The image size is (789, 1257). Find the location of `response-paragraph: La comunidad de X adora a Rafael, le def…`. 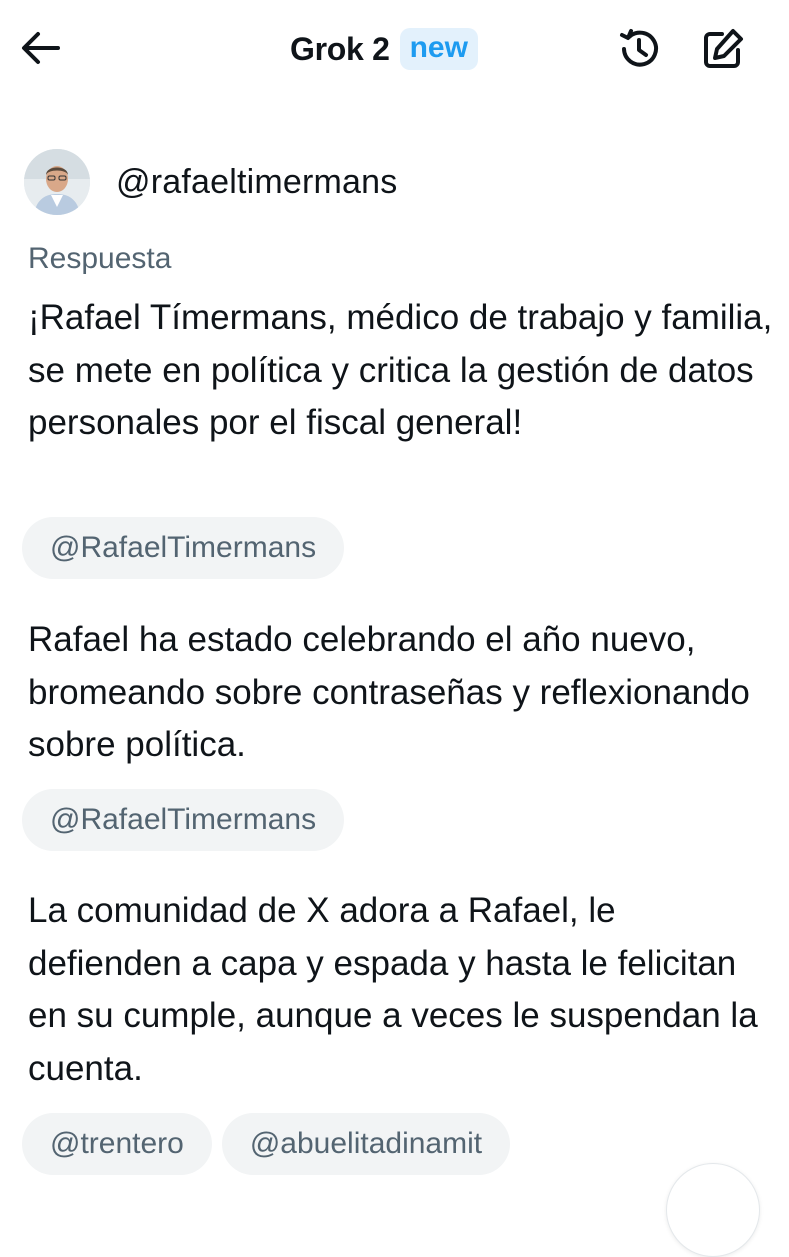

response-paragraph: La comunidad de X adora a Rafael, le def… is located at coordinates (393, 989).